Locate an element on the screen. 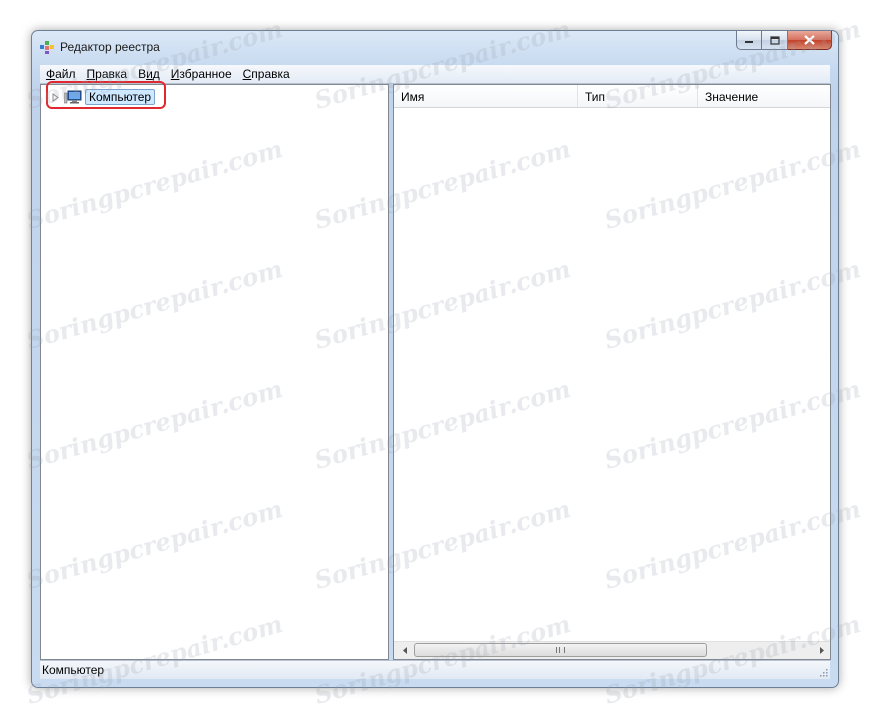 The image size is (872, 720). scroll-left-icon is located at coordinates (404, 650).